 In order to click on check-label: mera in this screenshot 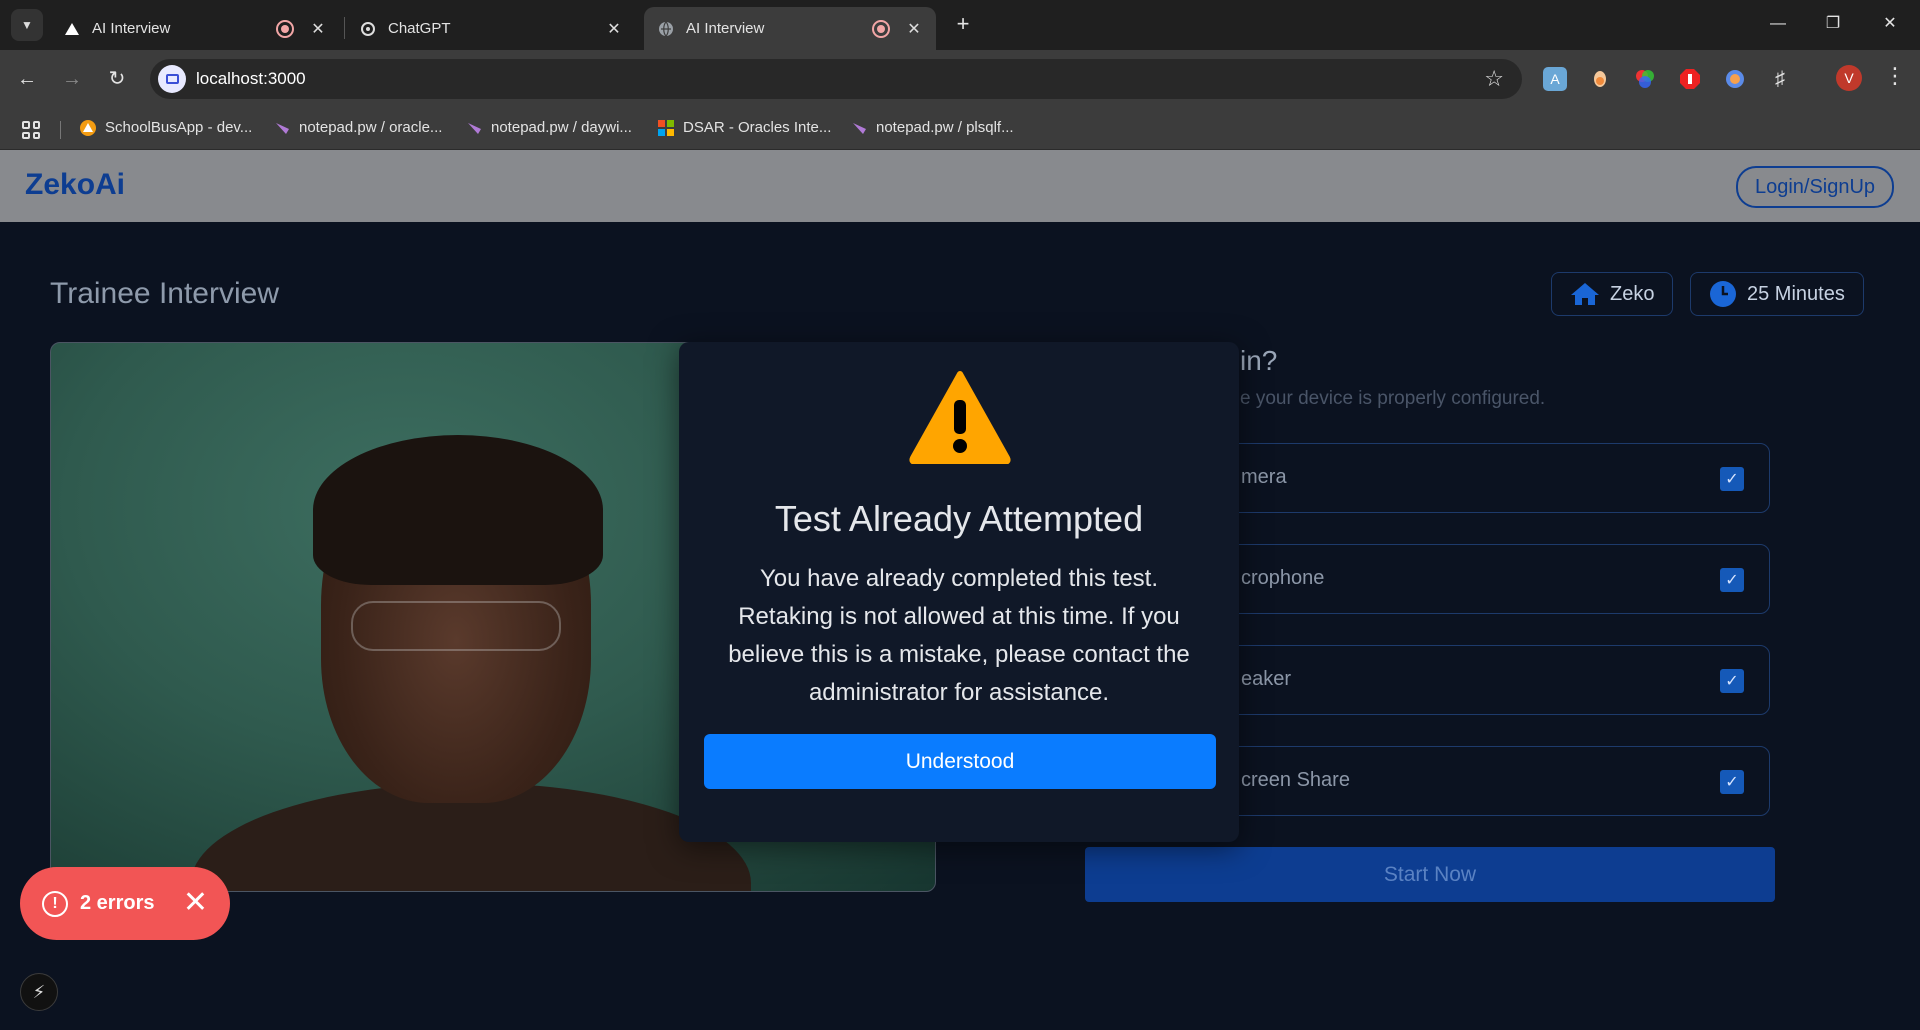, I will do `click(1264, 477)`.